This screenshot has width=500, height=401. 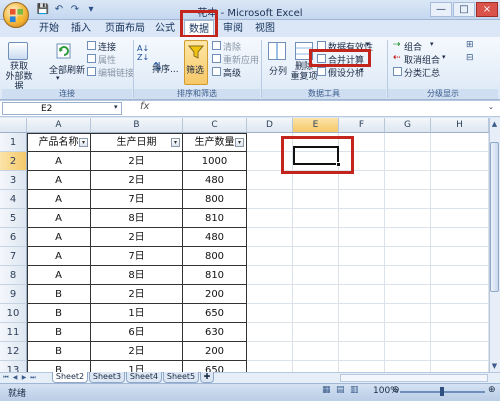 What do you see at coordinates (13, 180) in the screenshot?
I see `row-header: 3` at bounding box center [13, 180].